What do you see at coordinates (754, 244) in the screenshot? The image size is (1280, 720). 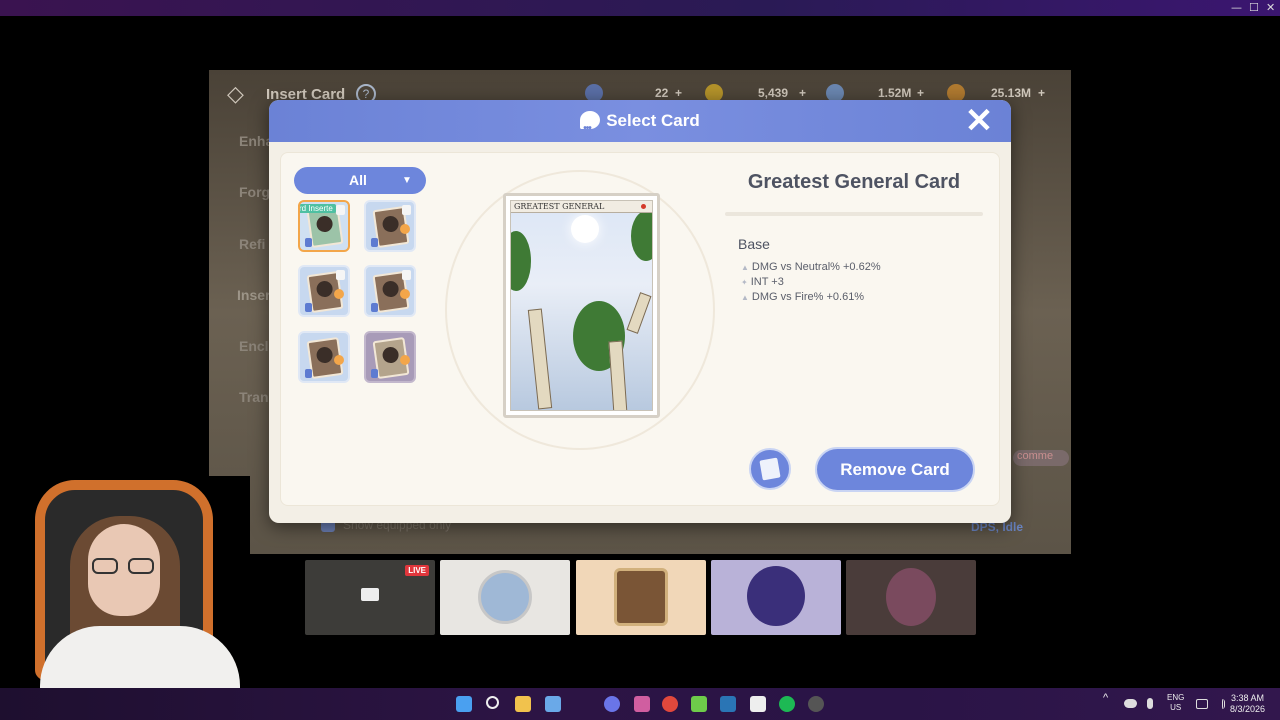 I see `base-stats-label: Base` at bounding box center [754, 244].